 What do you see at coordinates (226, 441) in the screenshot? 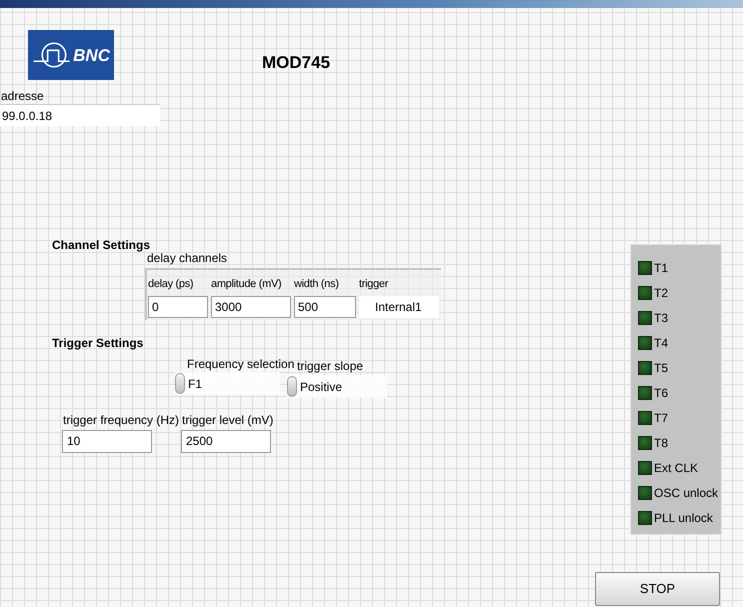
I see `numeric-field: 2500` at bounding box center [226, 441].